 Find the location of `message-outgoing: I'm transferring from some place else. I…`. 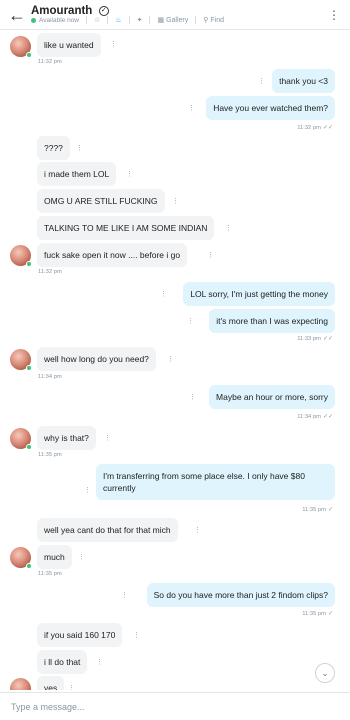

message-outgoing: I'm transferring from some place else. I… is located at coordinates (215, 482).